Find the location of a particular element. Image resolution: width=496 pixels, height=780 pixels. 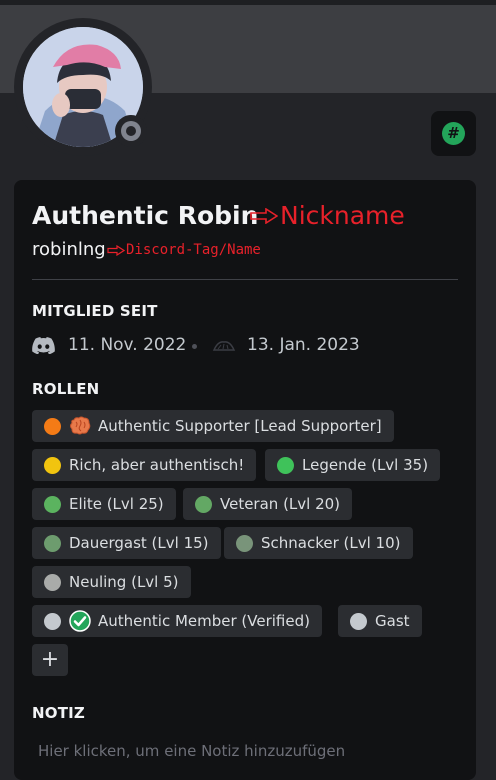

role-label: Legende (Lvl 35) is located at coordinates (365, 465).